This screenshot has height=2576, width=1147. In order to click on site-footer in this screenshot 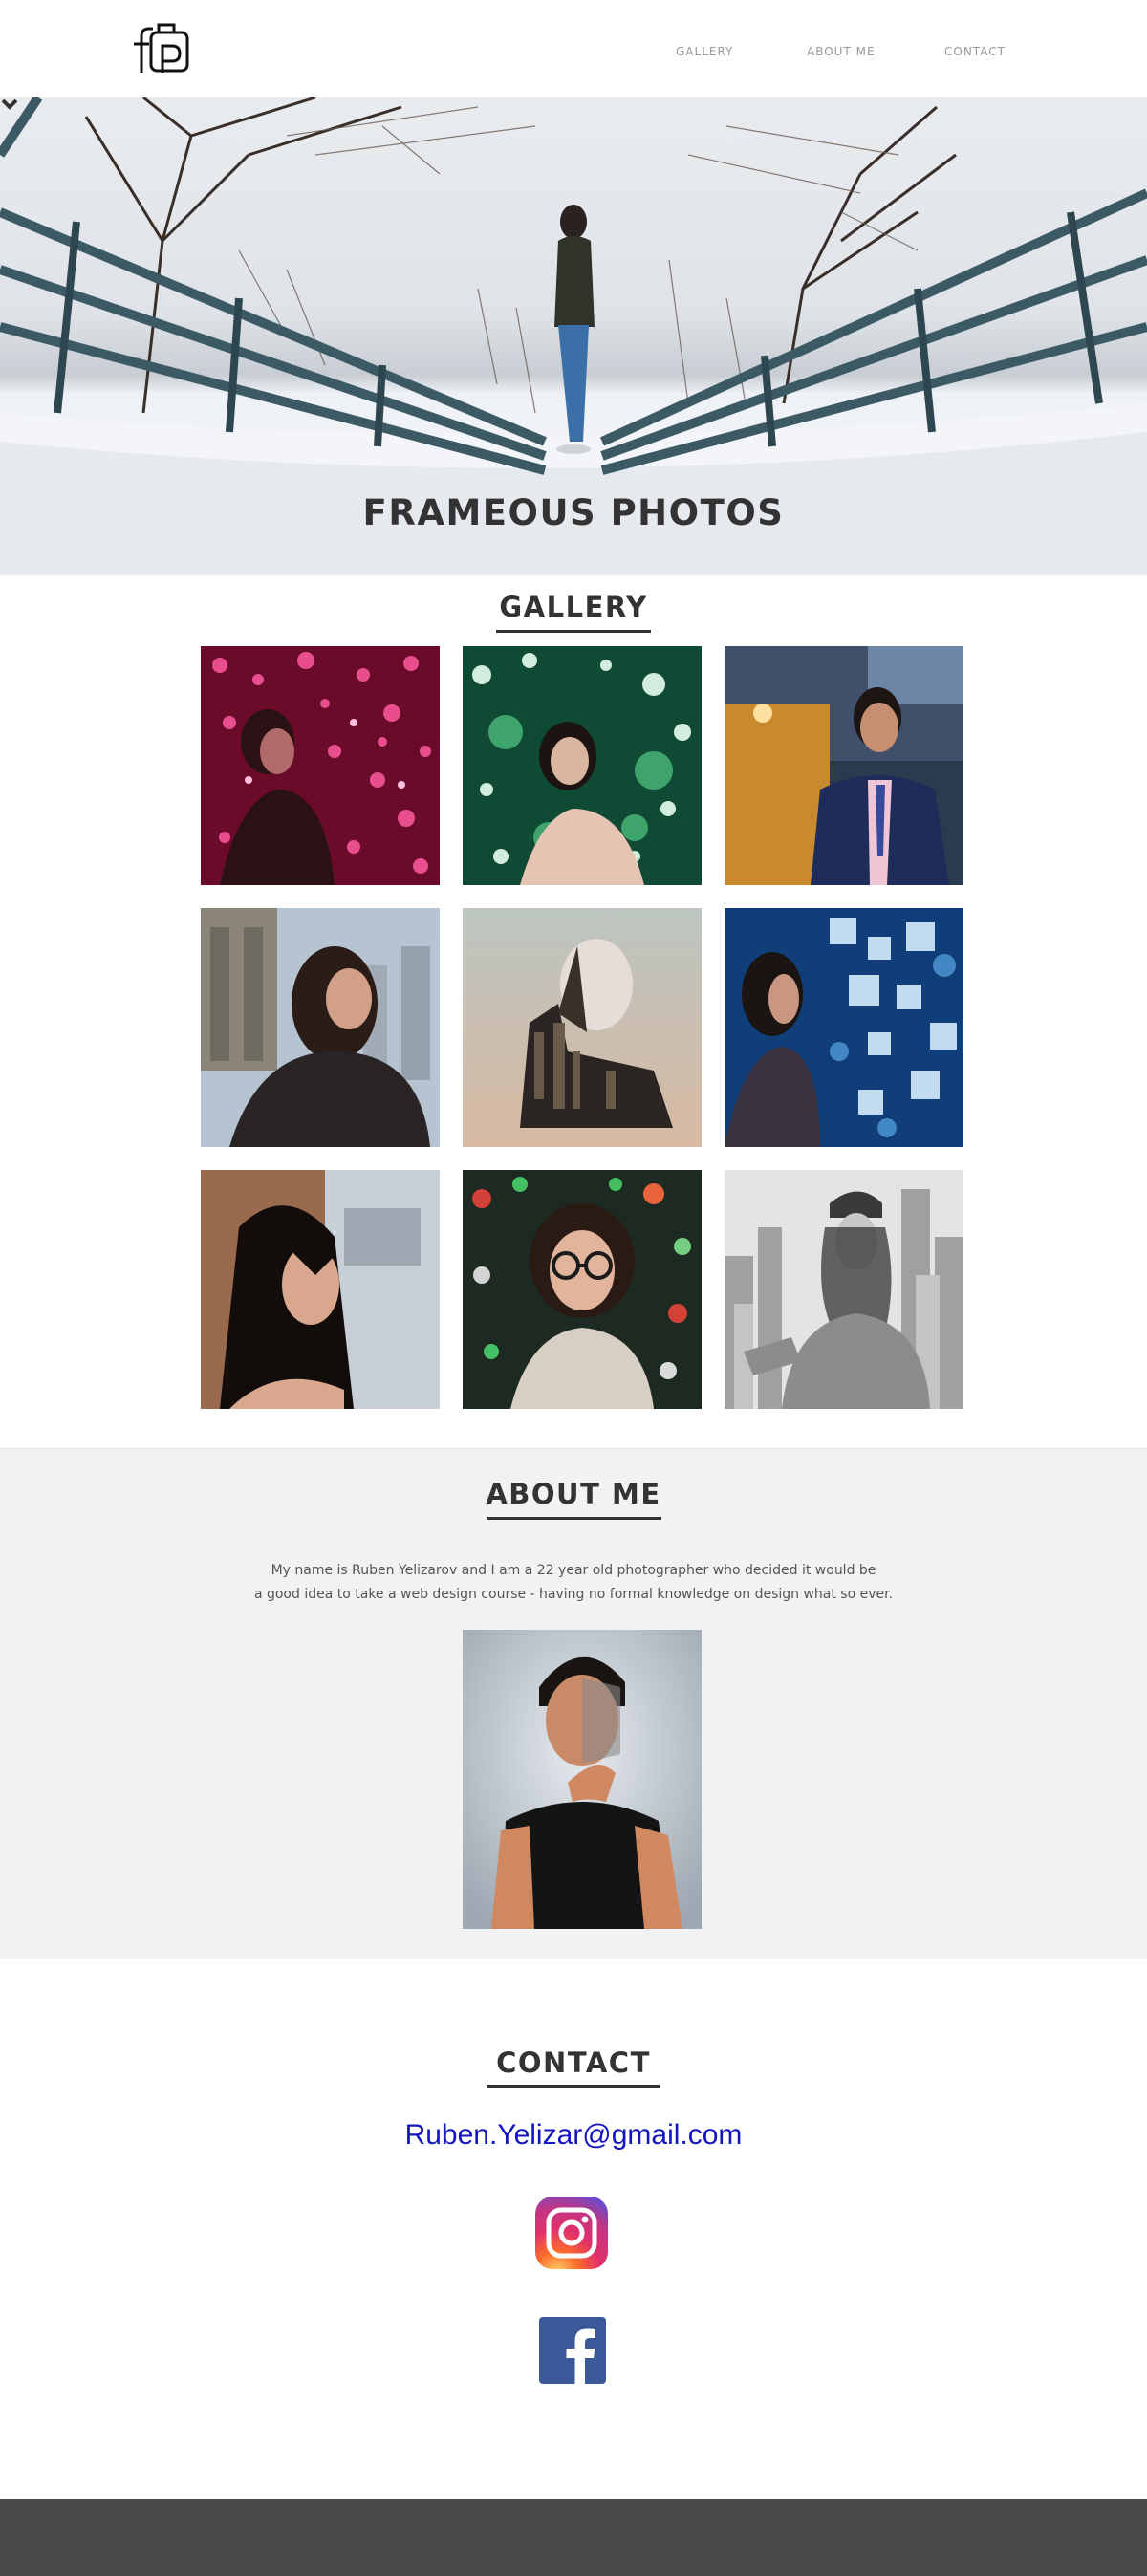, I will do `click(573, 2537)`.